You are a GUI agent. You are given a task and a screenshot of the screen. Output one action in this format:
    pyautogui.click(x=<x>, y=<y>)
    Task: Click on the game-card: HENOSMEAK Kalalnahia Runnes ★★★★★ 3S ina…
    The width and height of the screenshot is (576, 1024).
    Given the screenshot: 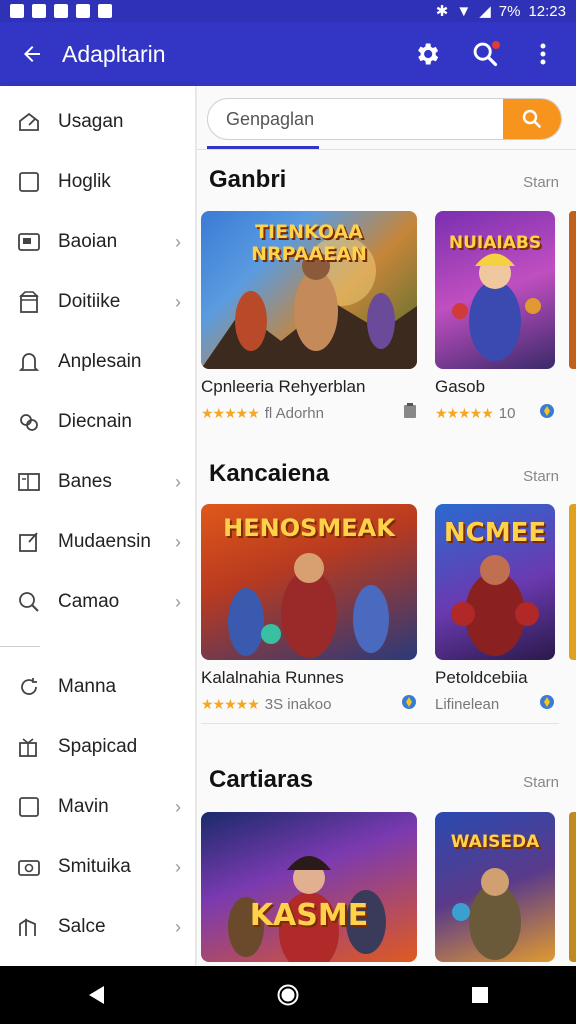 What is the action you would take?
    pyautogui.click(x=309, y=609)
    